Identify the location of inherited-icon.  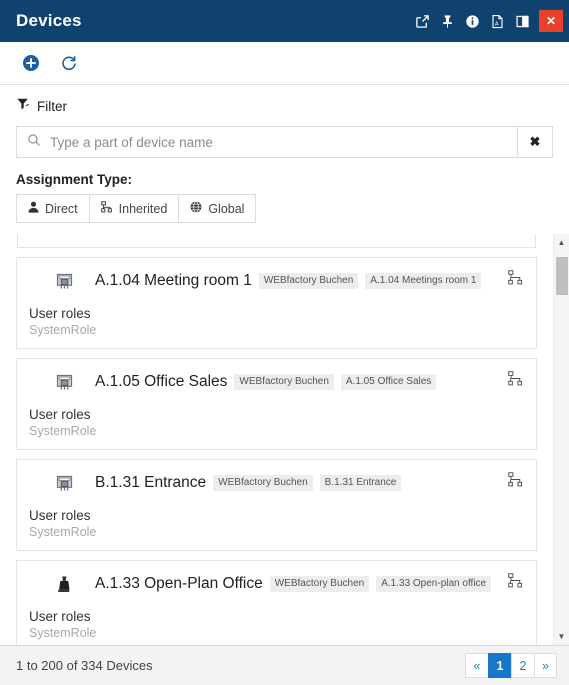
(106, 208).